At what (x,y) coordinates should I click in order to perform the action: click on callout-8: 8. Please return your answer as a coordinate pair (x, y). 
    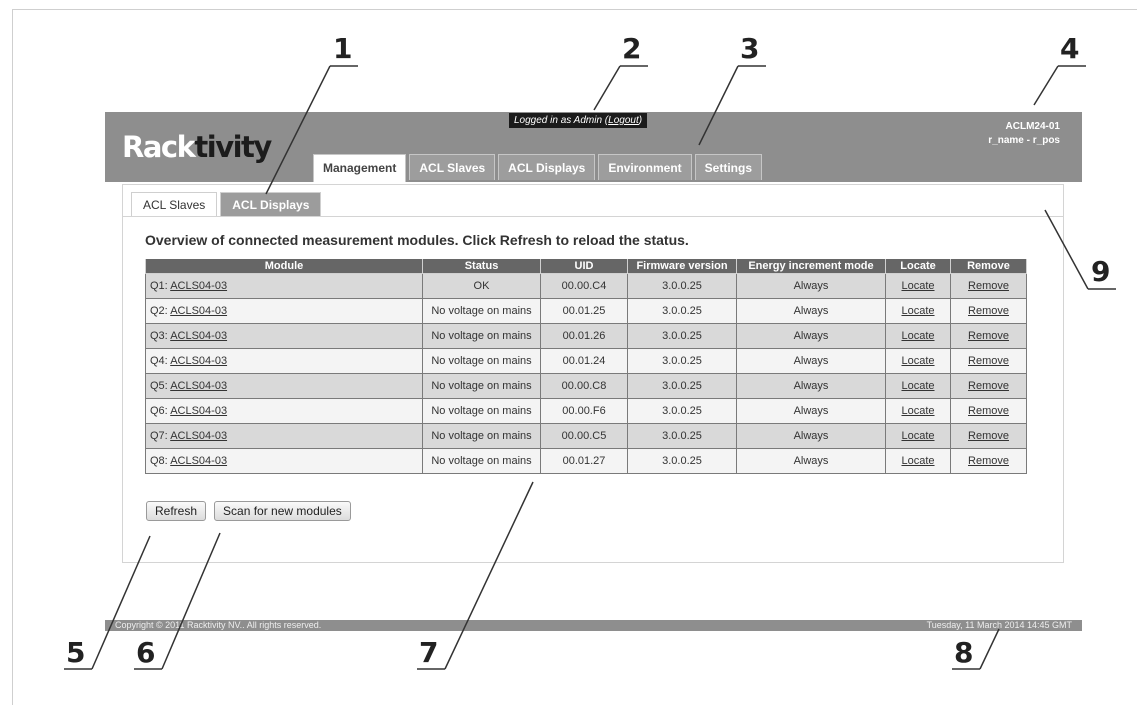
    Looking at the image, I should click on (964, 652).